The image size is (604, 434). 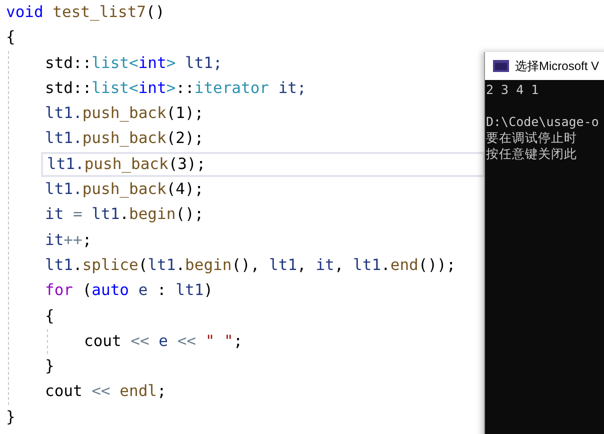 I want to click on console-line: 要在调试停止时, so click(x=531, y=138).